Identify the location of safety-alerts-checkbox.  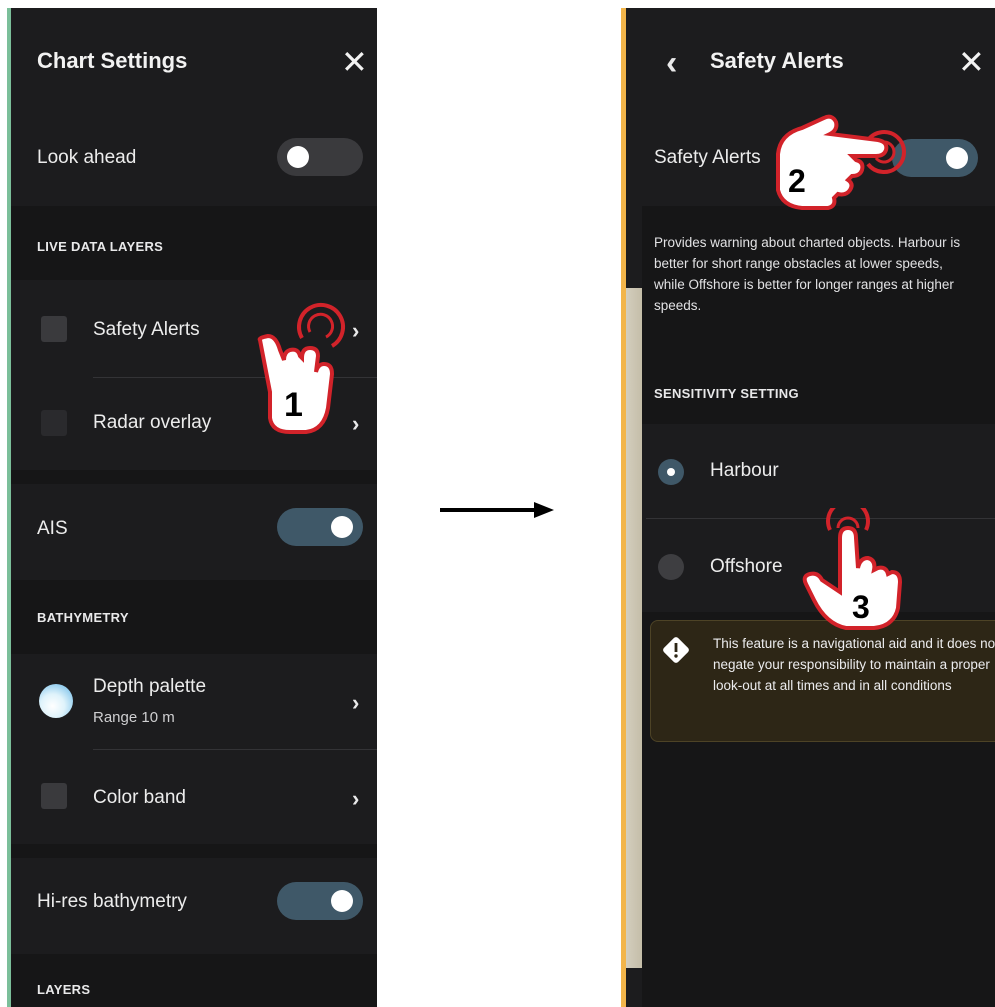
(54, 329).